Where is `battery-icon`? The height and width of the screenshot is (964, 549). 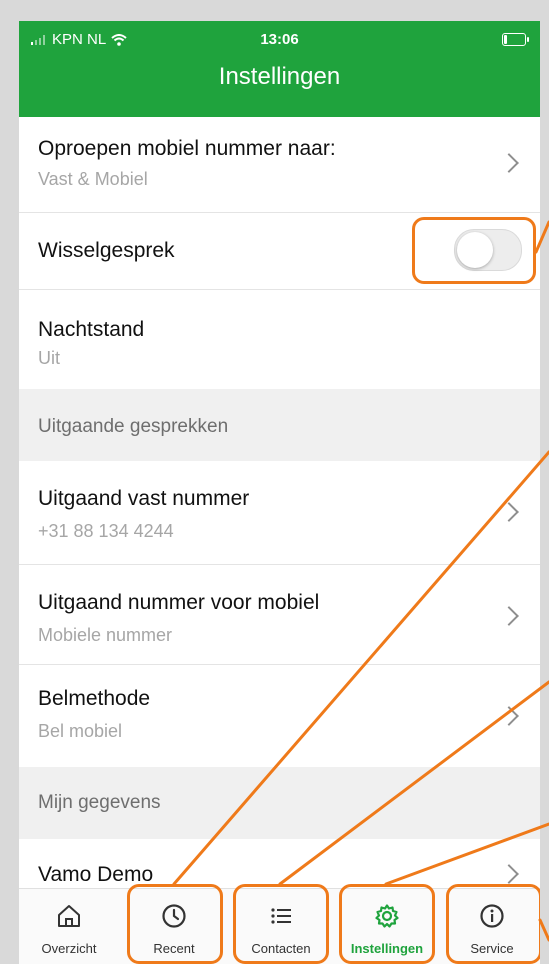 battery-icon is located at coordinates (515, 39).